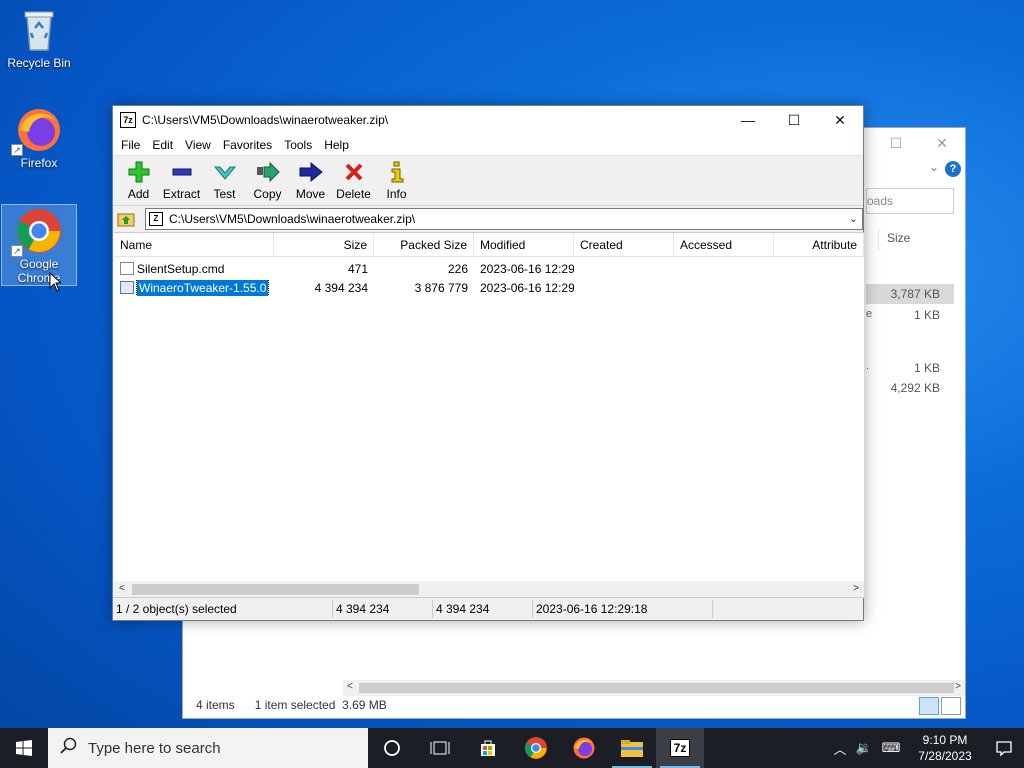  What do you see at coordinates (864, 748) in the screenshot?
I see `volume-icon: 🔉` at bounding box center [864, 748].